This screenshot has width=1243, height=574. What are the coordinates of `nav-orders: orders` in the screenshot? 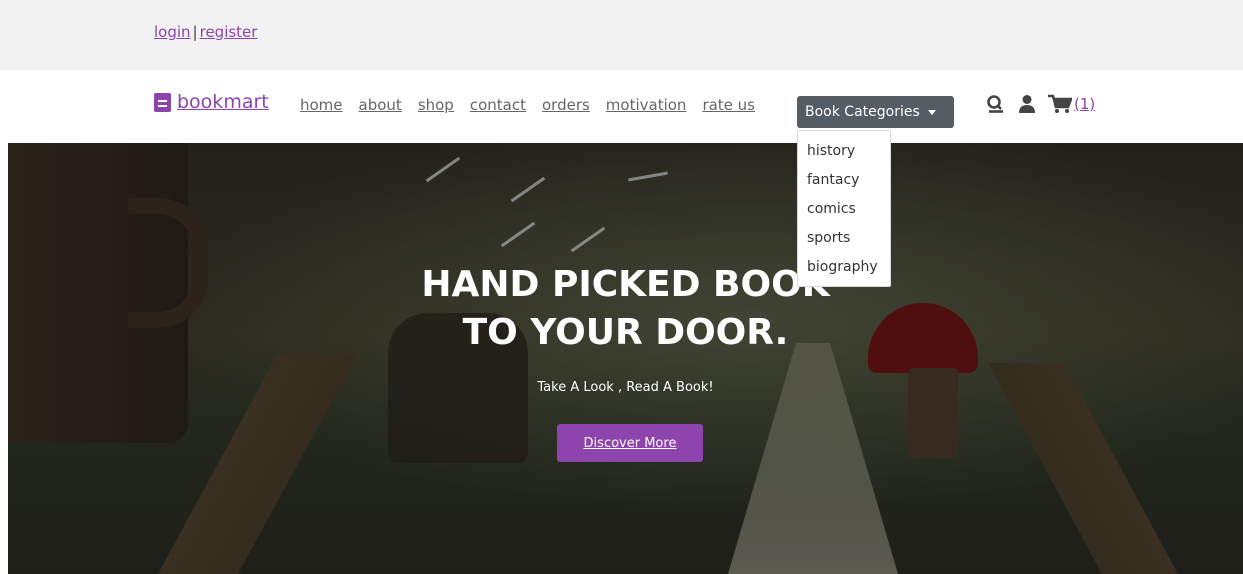 It's located at (566, 105).